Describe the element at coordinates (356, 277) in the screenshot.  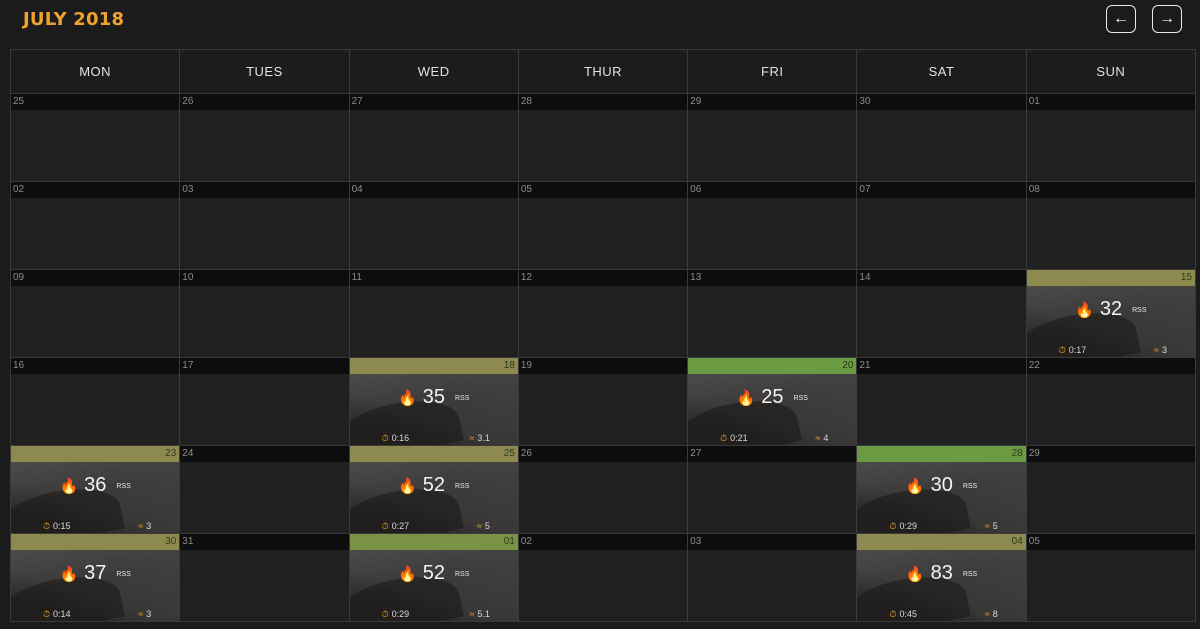
I see `day-number: 11` at that location.